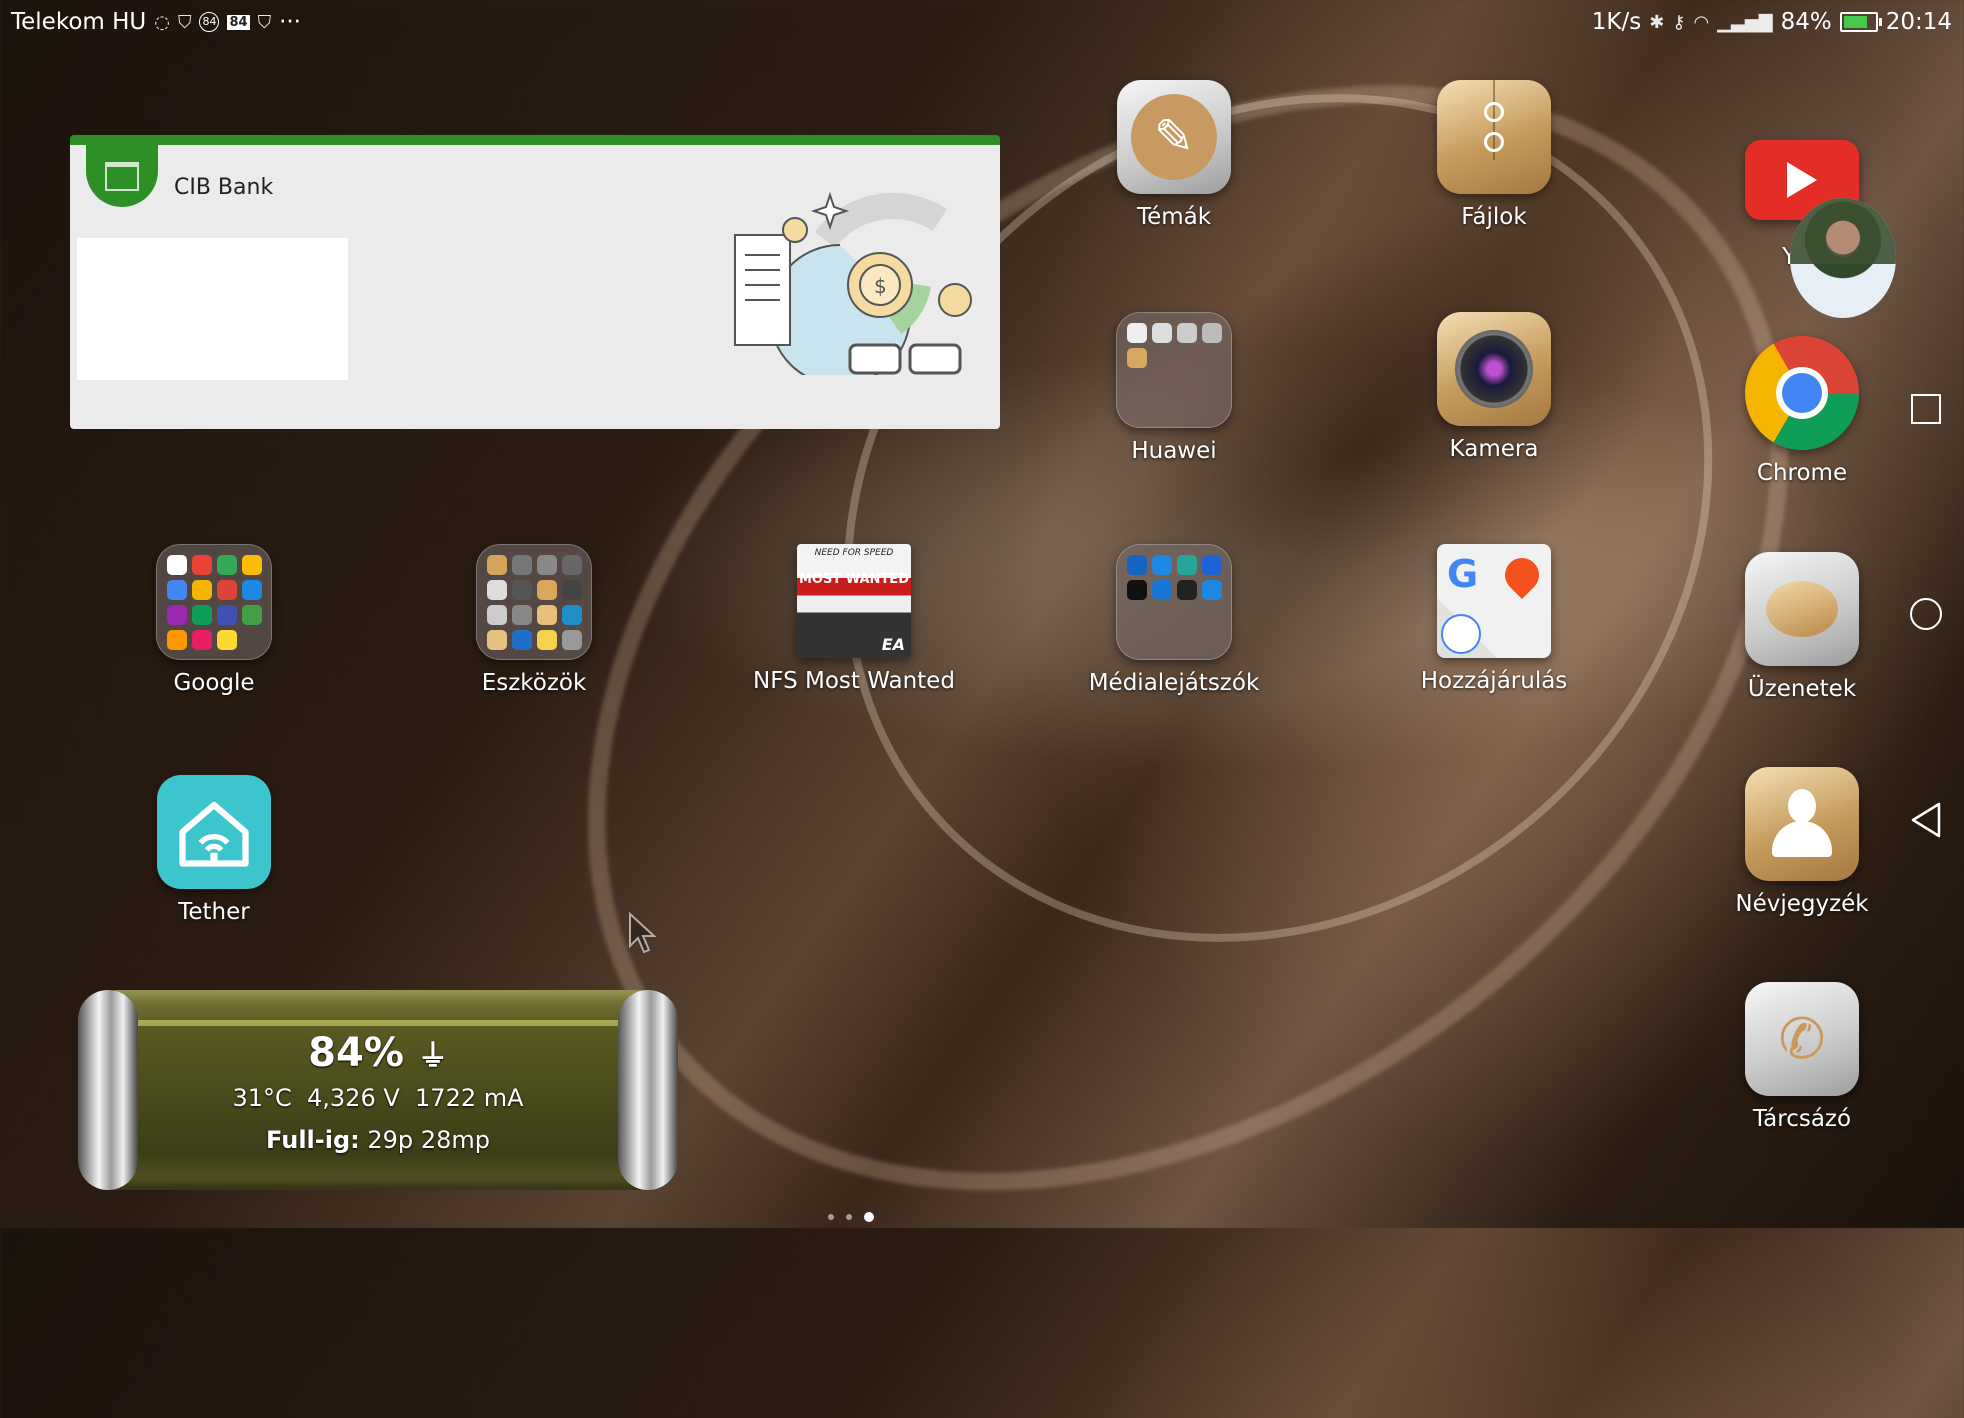 The height and width of the screenshot is (1418, 1964). I want to click on bluetooth-icon: ✱, so click(1657, 22).